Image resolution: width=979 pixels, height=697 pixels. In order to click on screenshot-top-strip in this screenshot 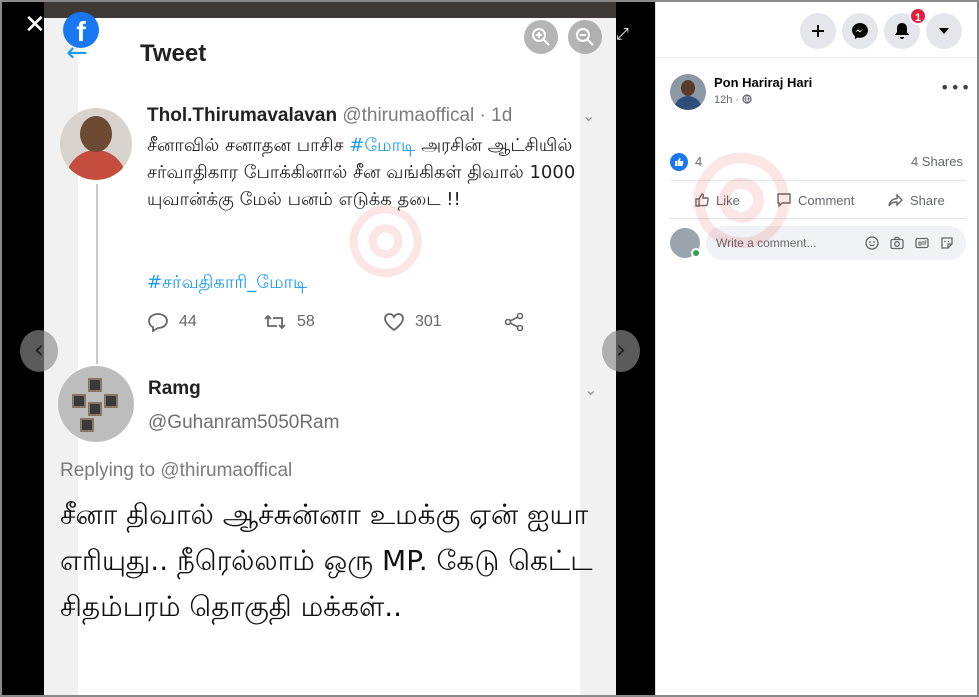, I will do `click(330, 10)`.